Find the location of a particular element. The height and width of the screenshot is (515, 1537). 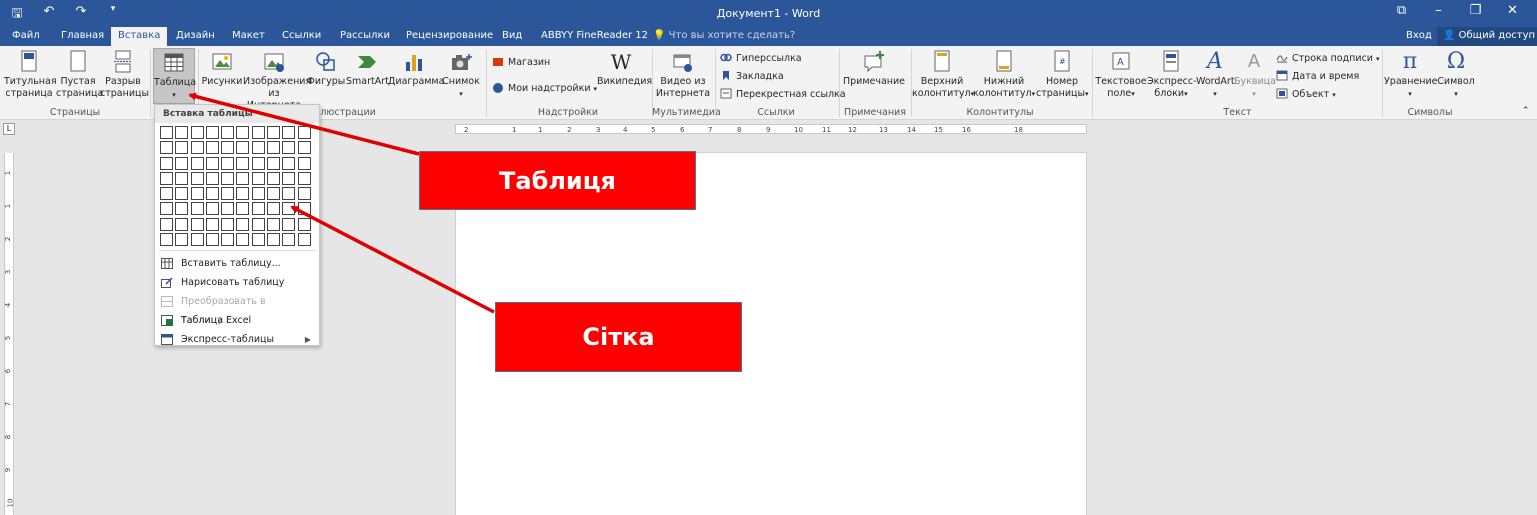

collapse-ribbon-icon: ⌃ is located at coordinates (1526, 111).